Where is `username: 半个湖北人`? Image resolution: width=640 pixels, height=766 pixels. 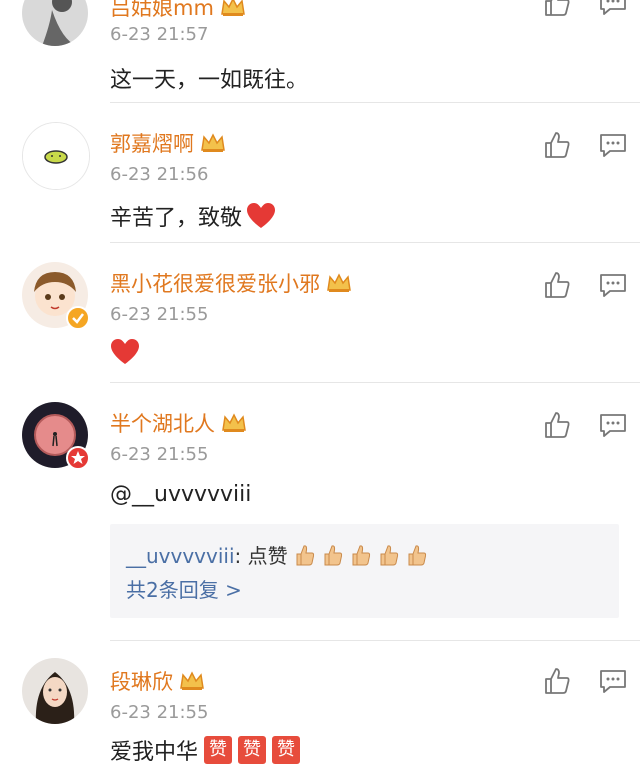
username: 半个湖北人 is located at coordinates (178, 423).